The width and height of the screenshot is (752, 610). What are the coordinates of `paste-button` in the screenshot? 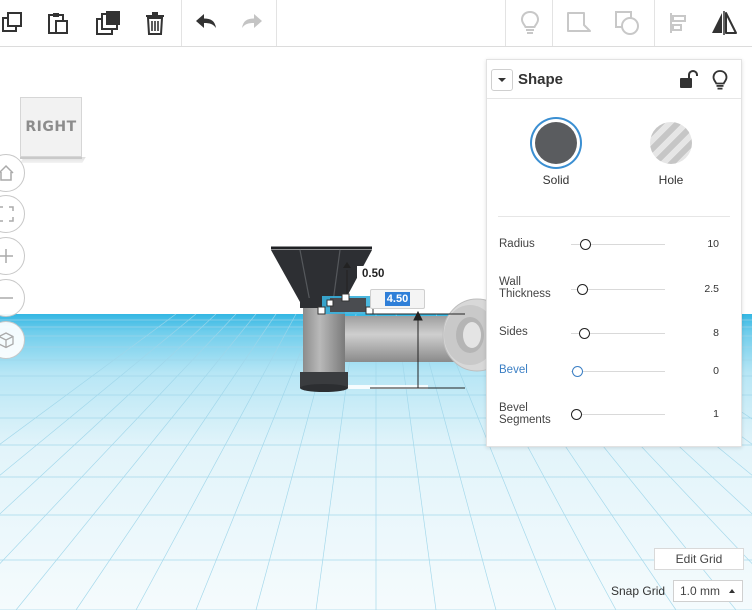 It's located at (58, 23).